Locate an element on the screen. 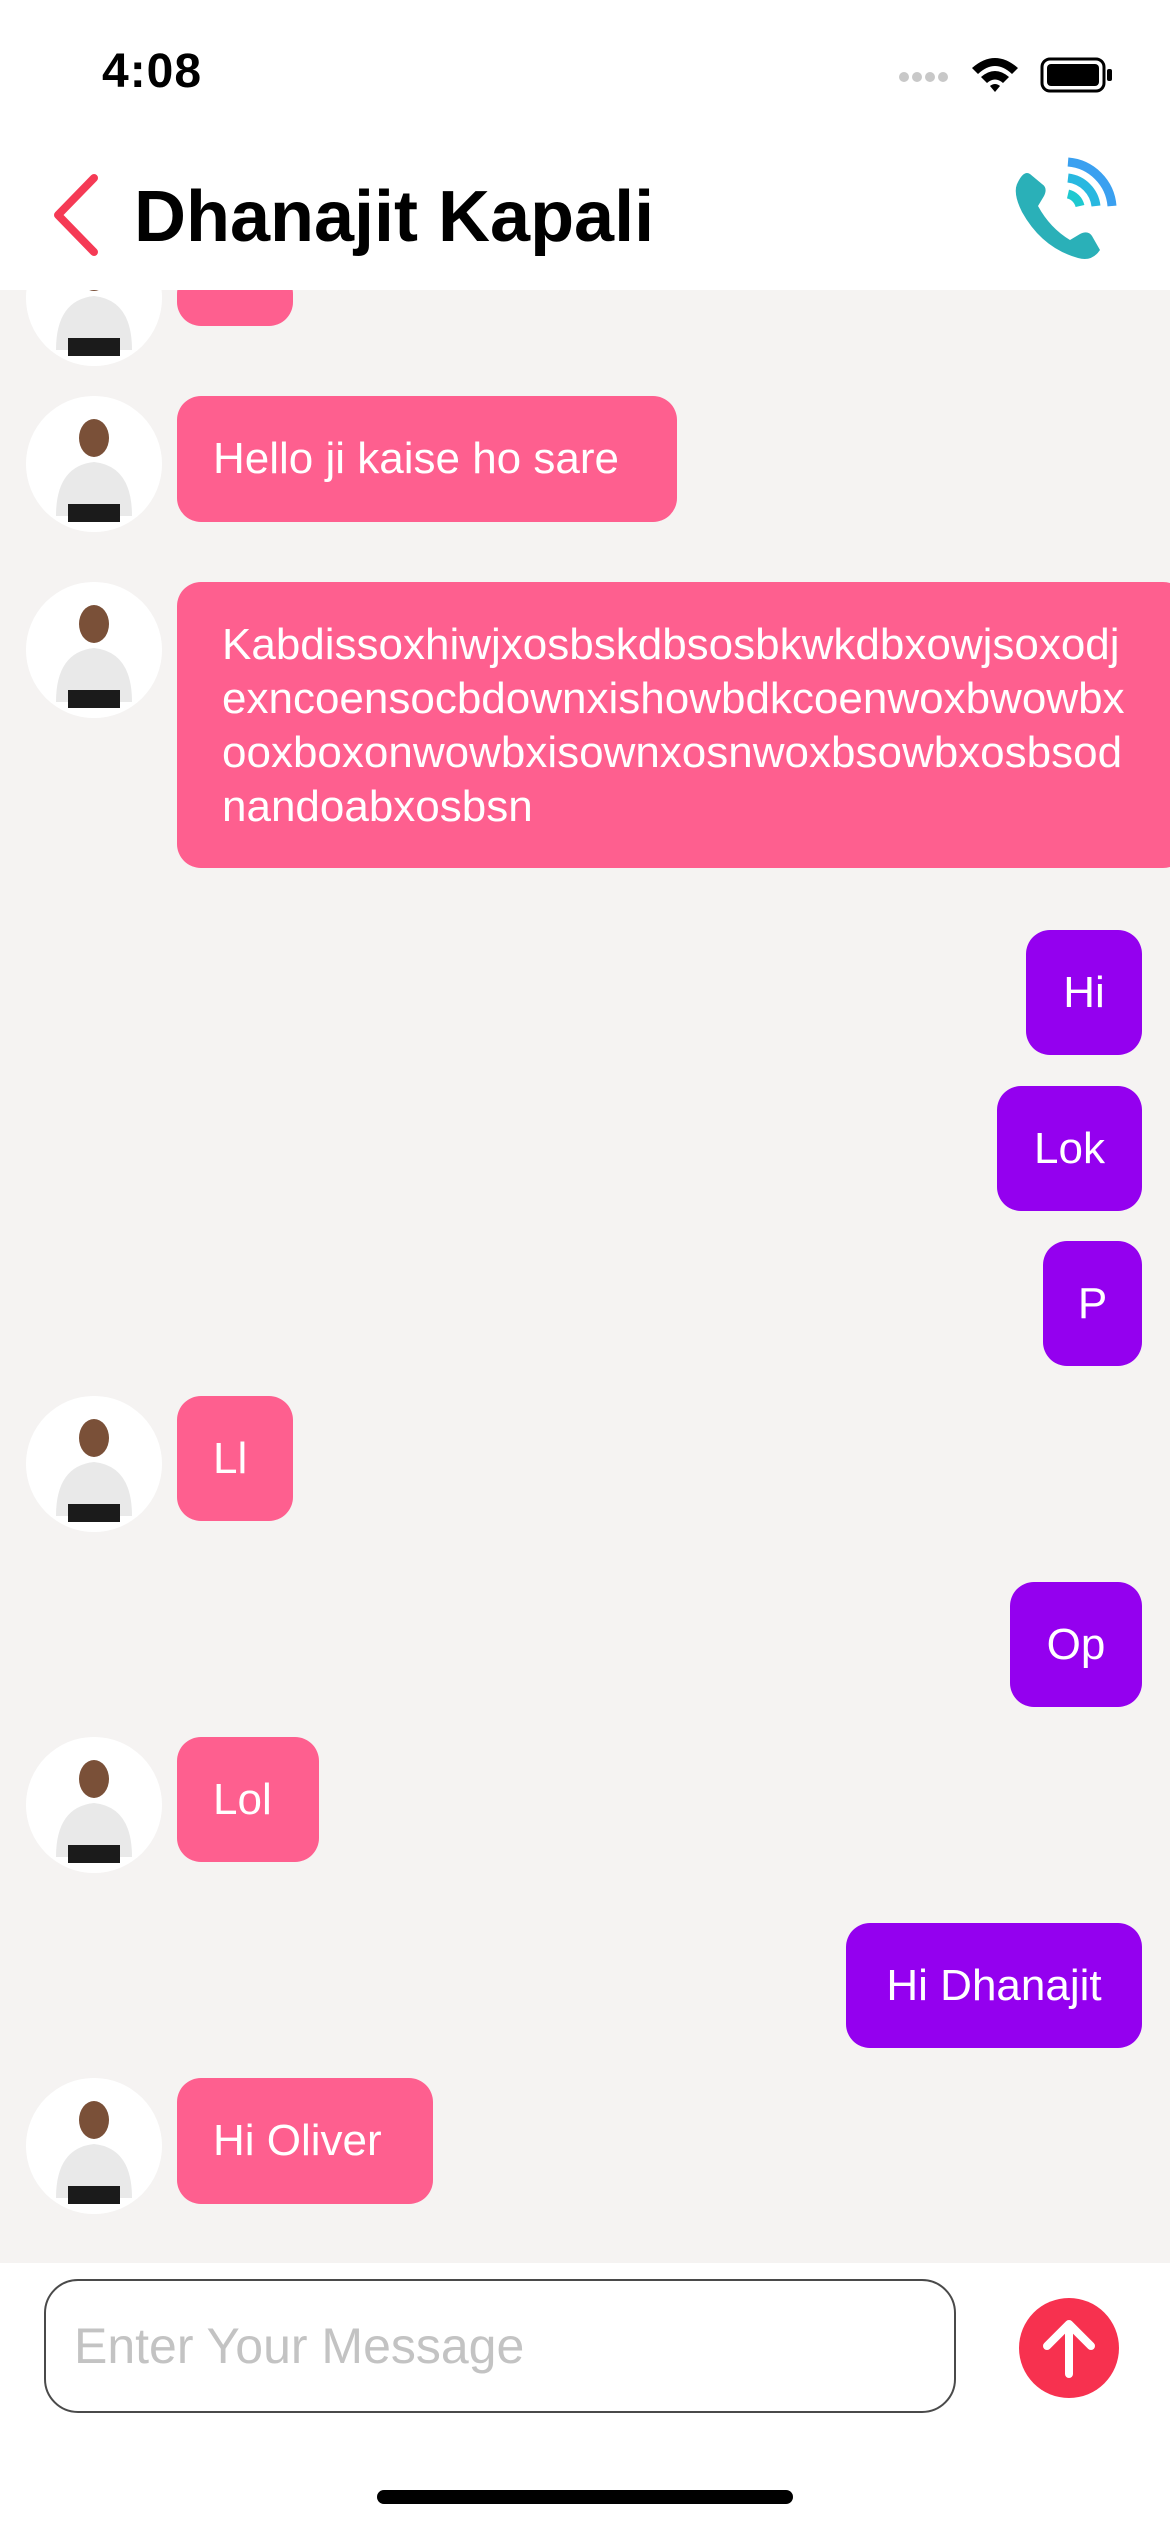 Image resolution: width=1170 pixels, height=2532 pixels. home-indicator is located at coordinates (585, 2497).